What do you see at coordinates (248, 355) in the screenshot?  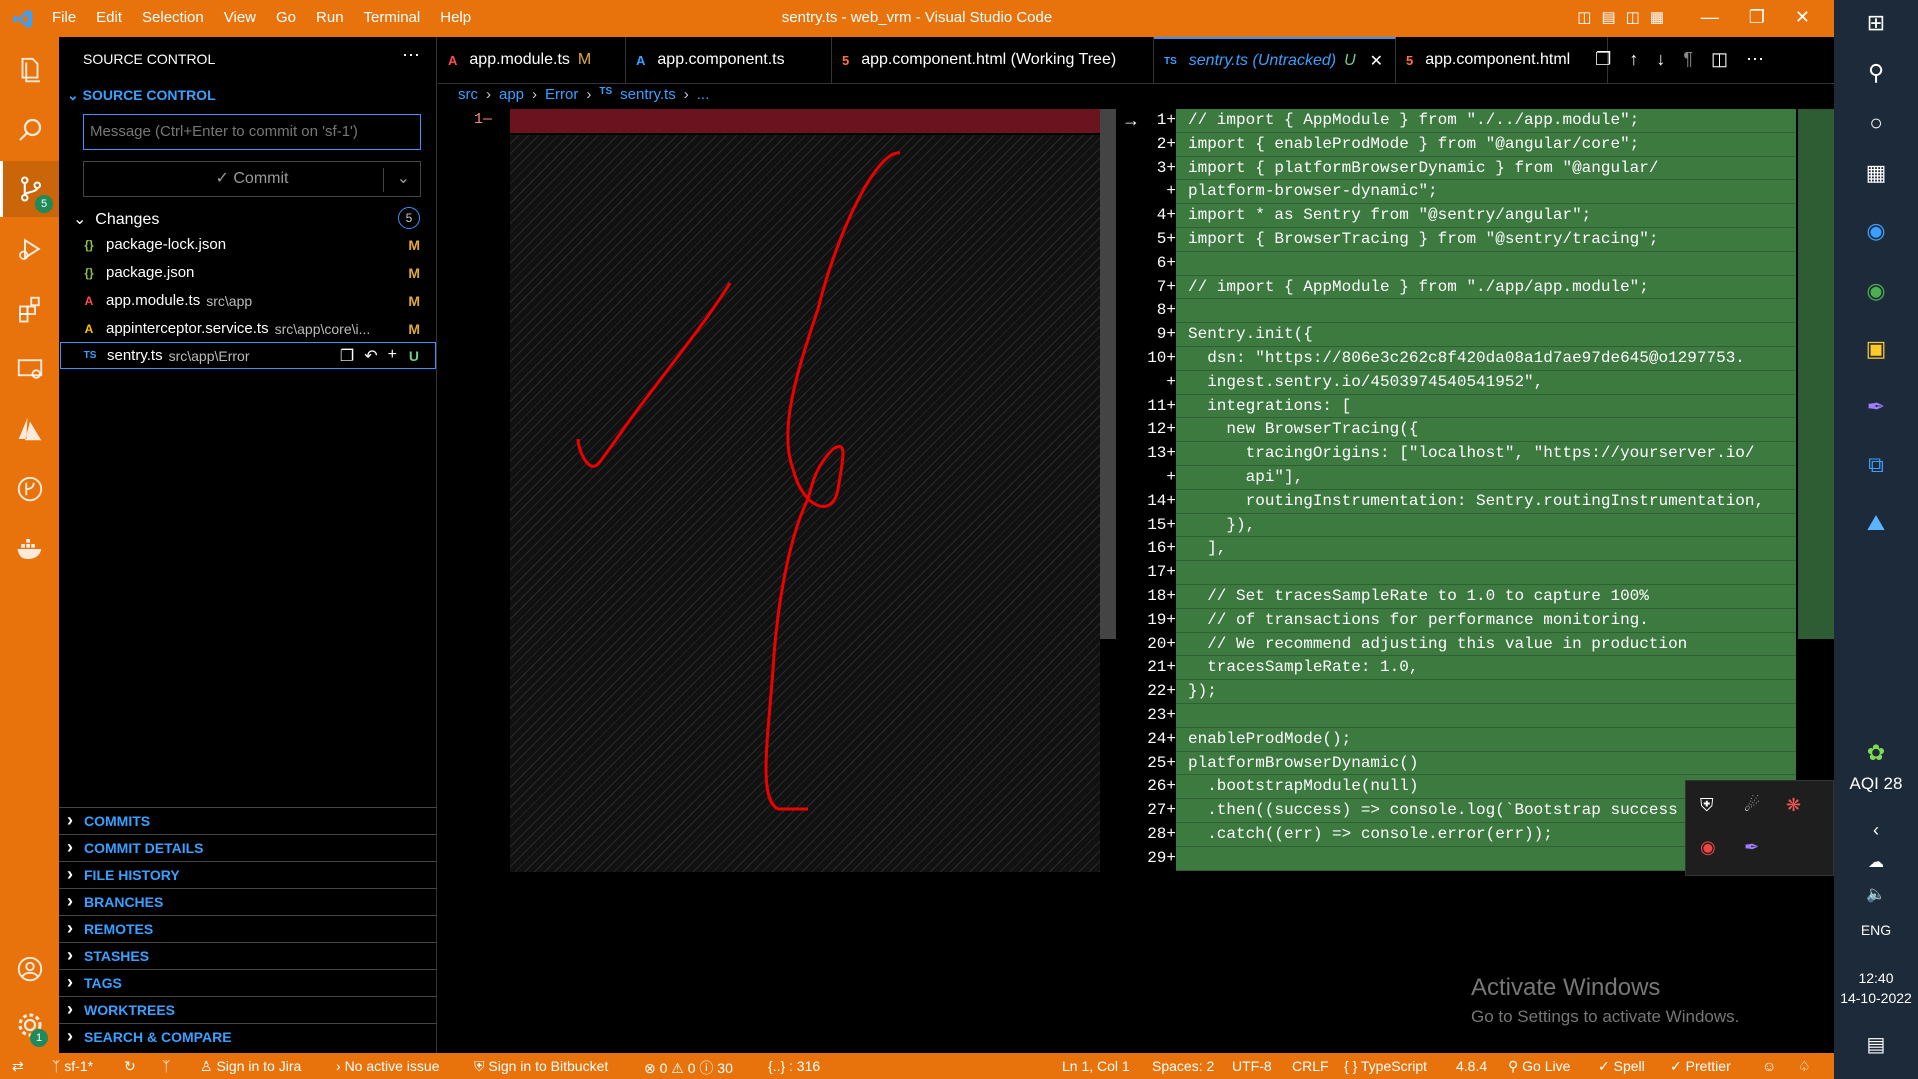 I see `changed-file-item-selected: TS sentry.ts src\app\Error ❐ ↶ + U` at bounding box center [248, 355].